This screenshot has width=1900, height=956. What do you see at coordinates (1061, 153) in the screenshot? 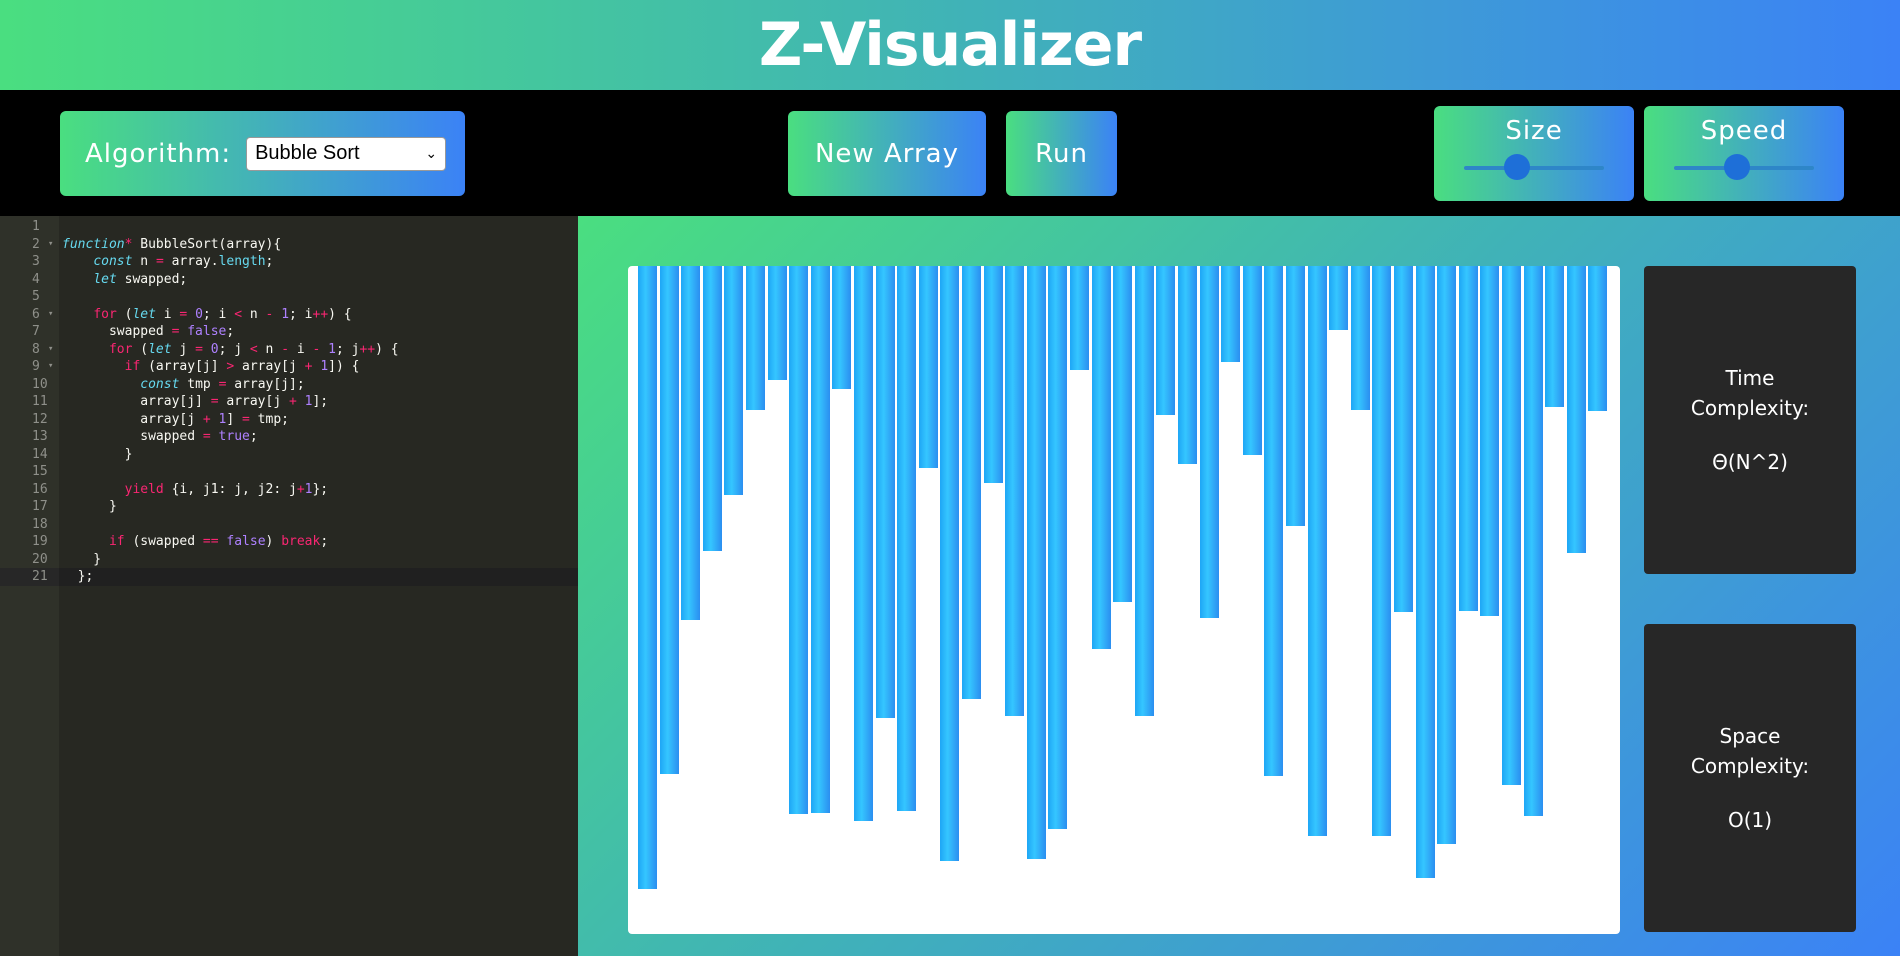
I see `run-button: Run` at bounding box center [1061, 153].